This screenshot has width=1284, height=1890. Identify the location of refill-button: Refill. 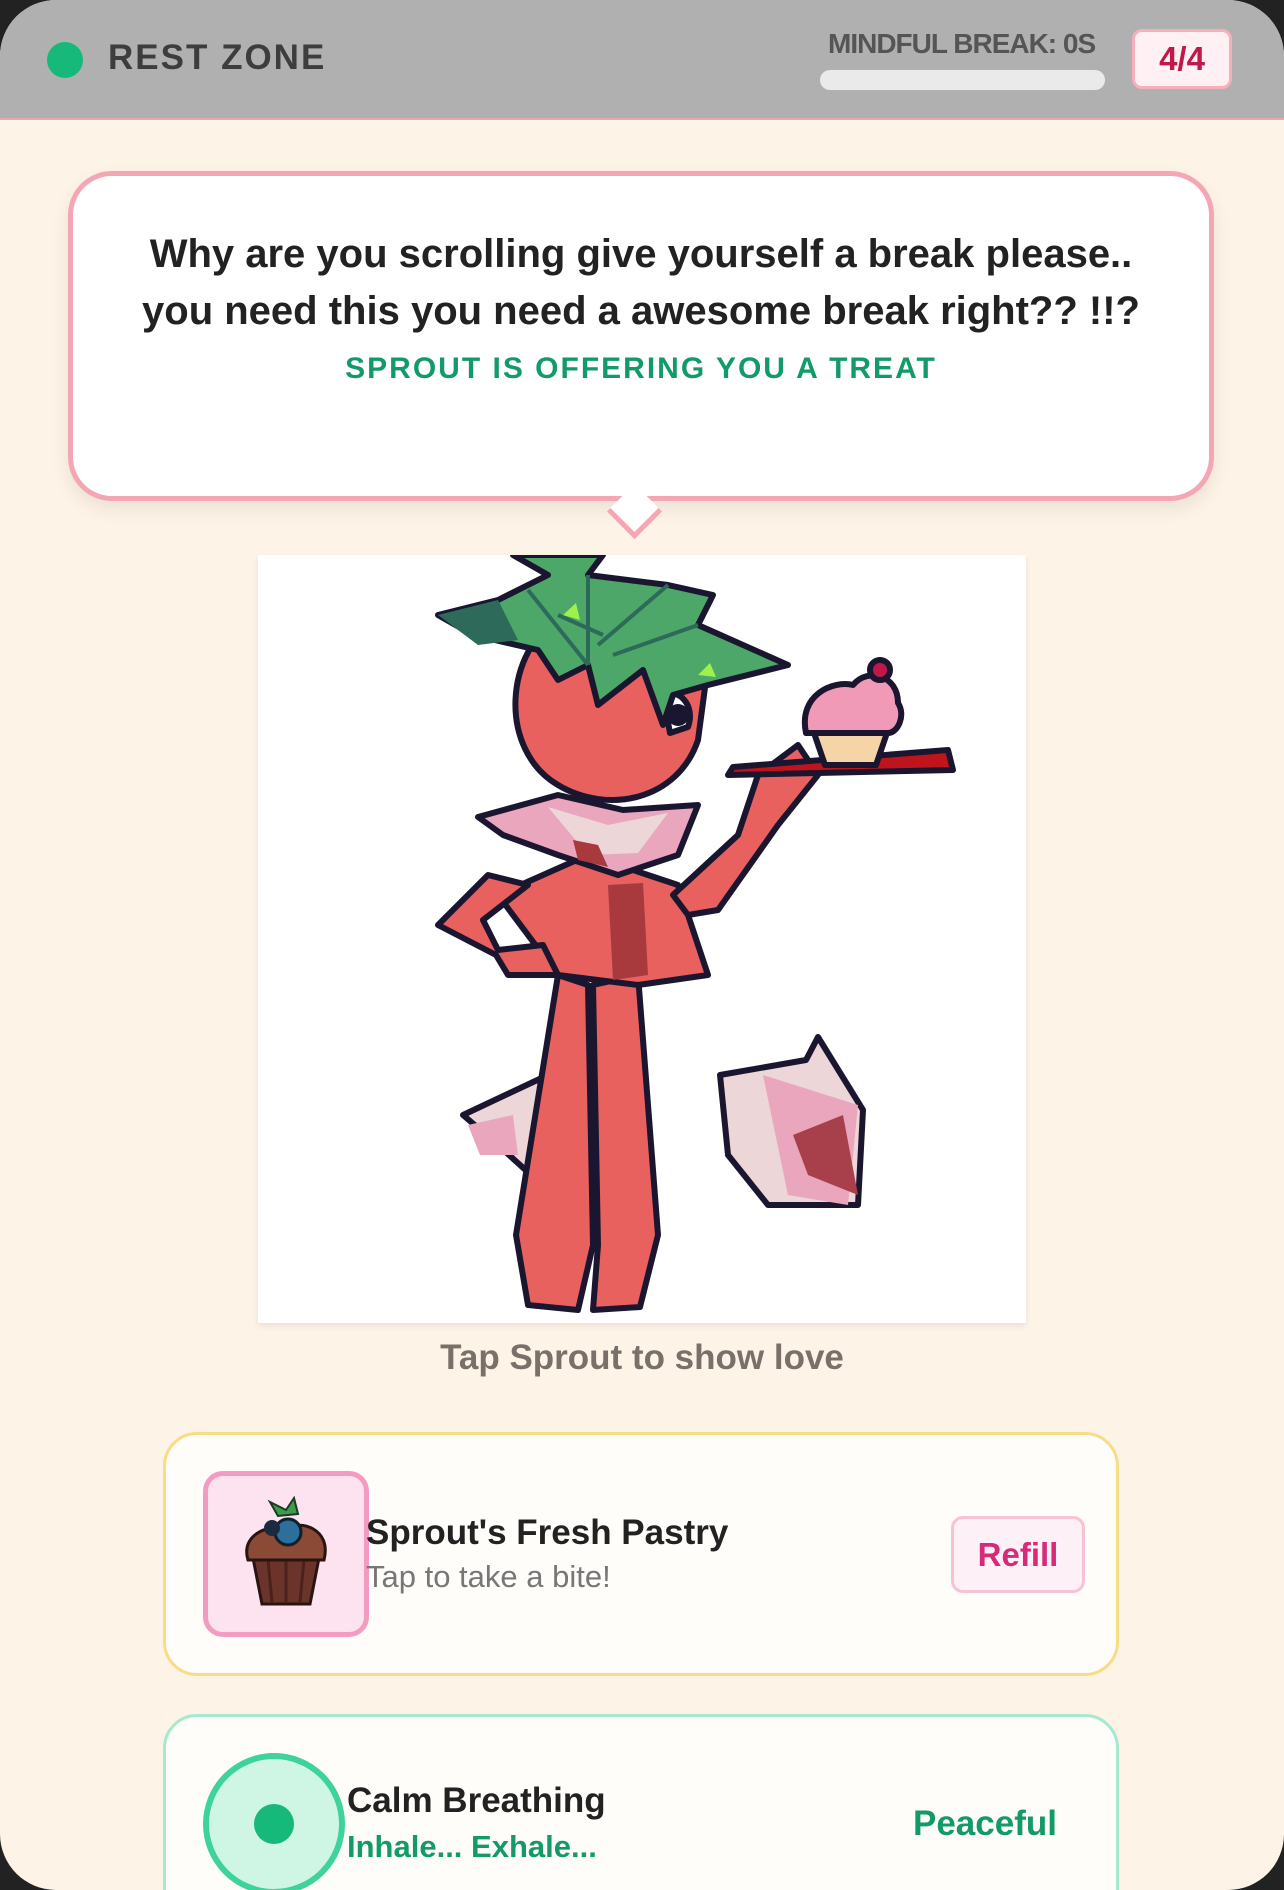
(1018, 1554).